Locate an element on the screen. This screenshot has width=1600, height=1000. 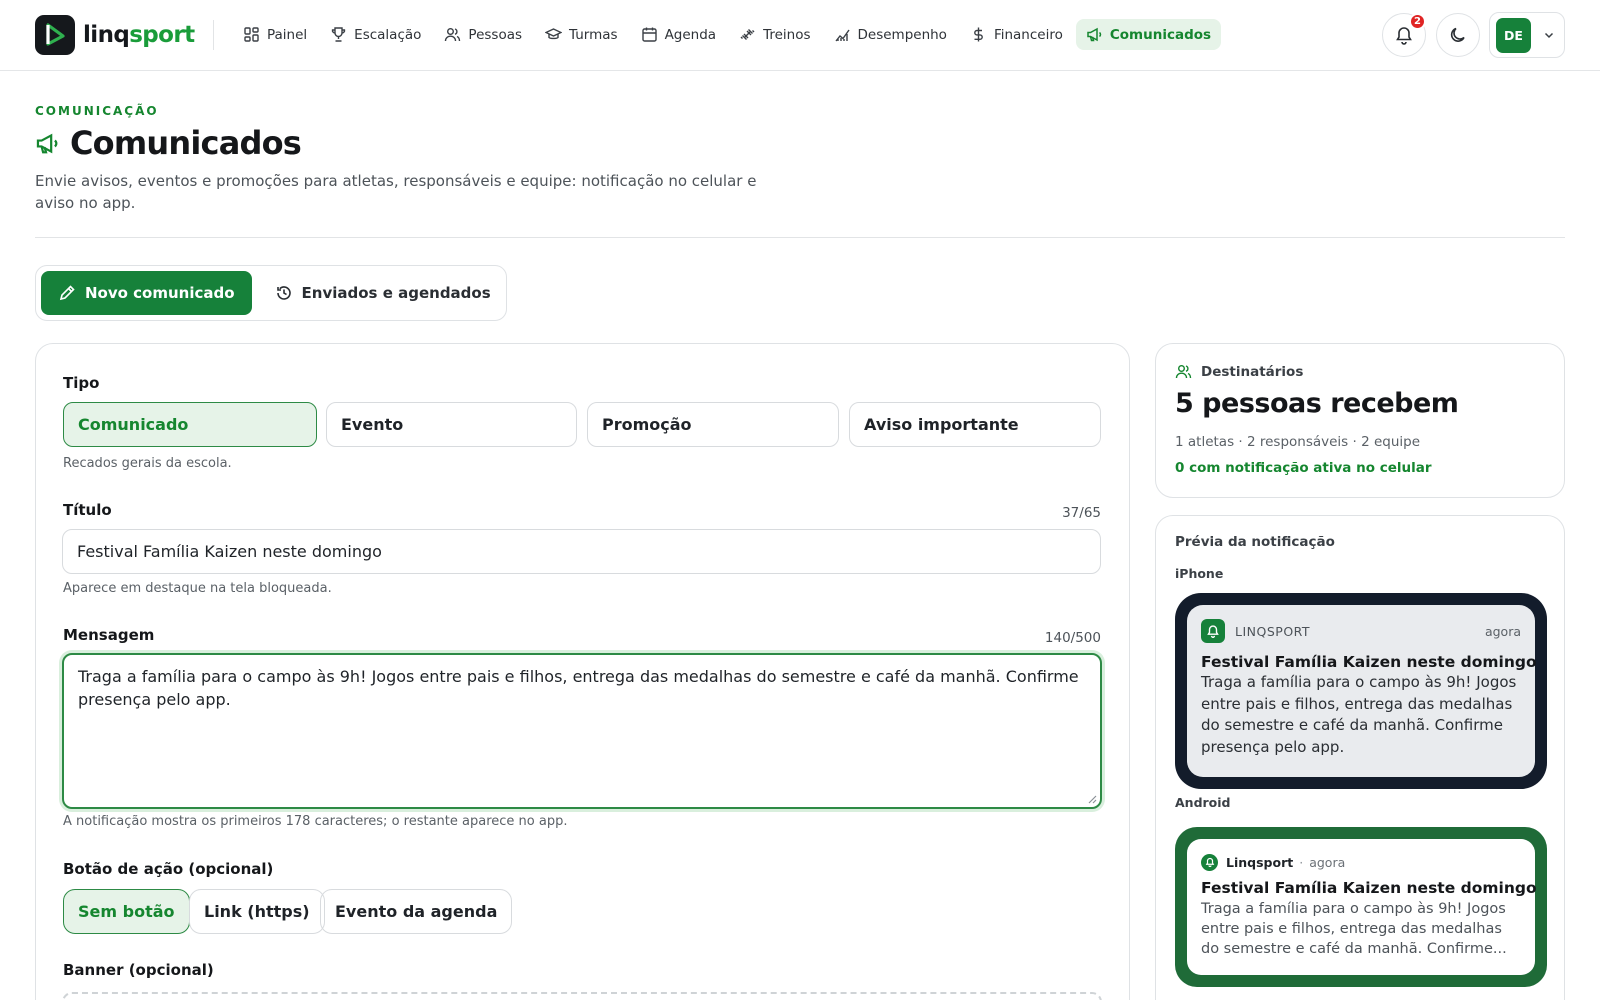
notification-badge: 2 is located at coordinates (1417, 21).